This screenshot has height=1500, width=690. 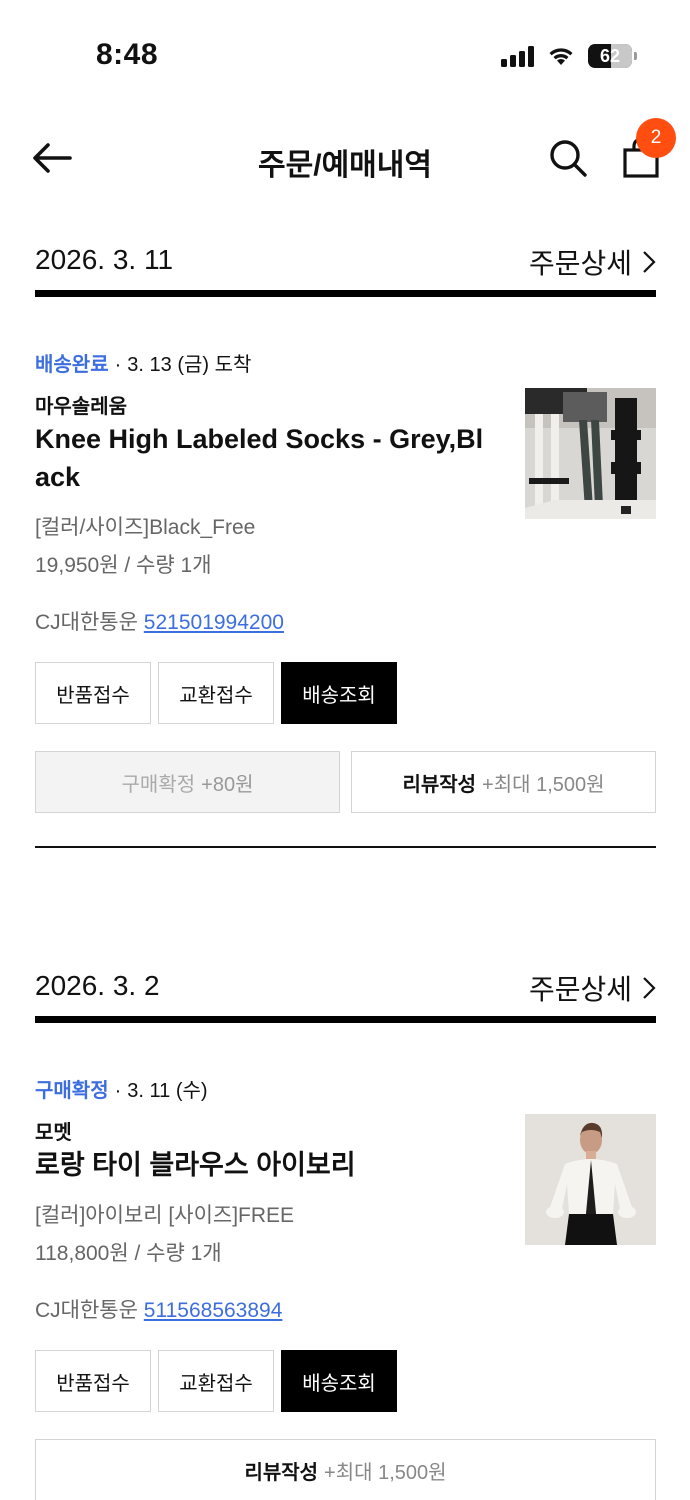 I want to click on order-section-divider, so click(x=345, y=847).